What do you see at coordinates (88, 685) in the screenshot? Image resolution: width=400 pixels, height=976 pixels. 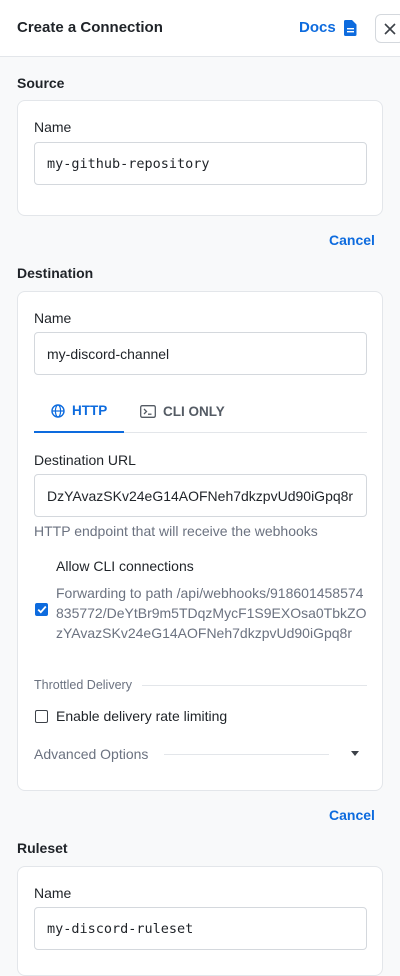 I see `throttled-delivery-label: Throttled Delivery` at bounding box center [88, 685].